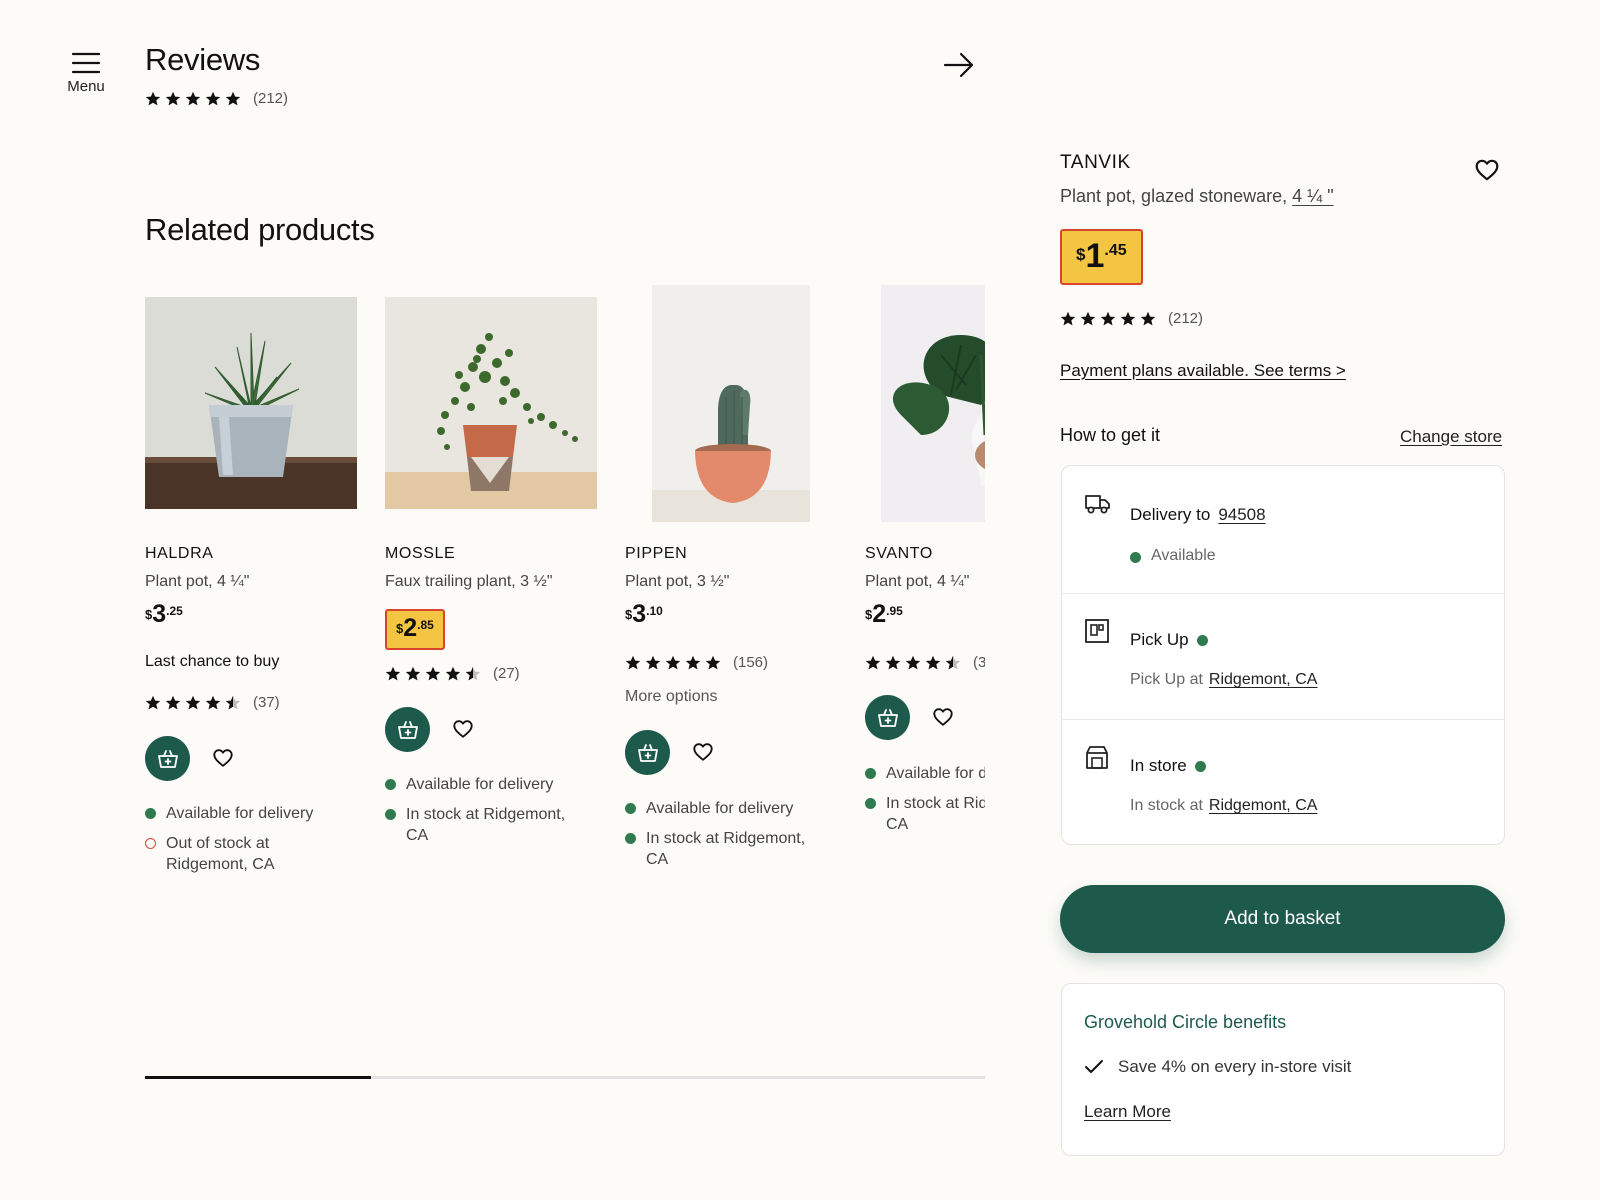  What do you see at coordinates (86, 73) in the screenshot?
I see `menu-button: Menu` at bounding box center [86, 73].